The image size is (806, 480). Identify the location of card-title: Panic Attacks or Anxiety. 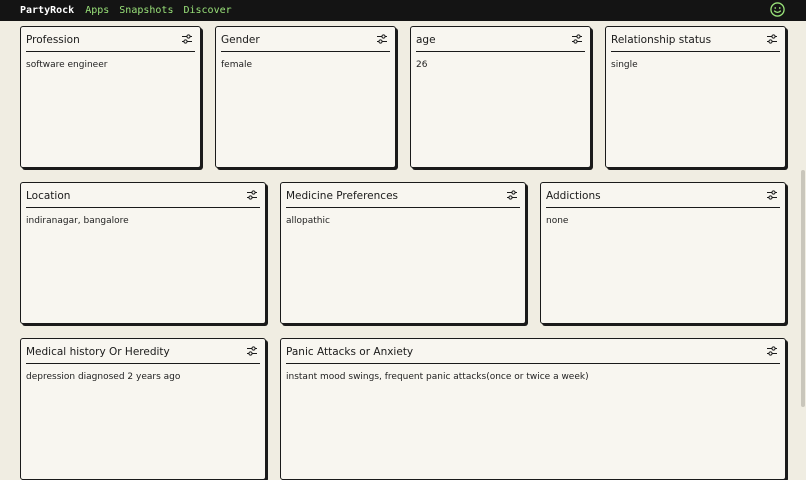
(350, 352).